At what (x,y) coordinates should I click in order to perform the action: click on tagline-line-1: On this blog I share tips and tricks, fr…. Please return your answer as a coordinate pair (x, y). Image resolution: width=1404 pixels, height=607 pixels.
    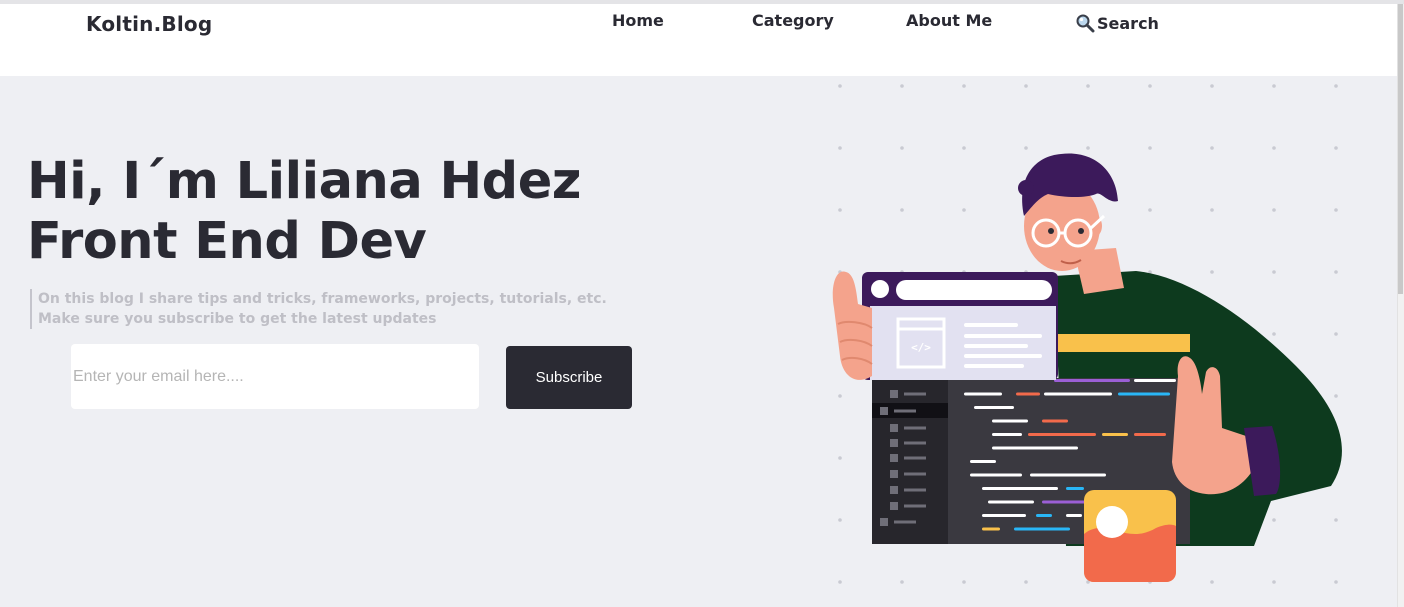
    Looking at the image, I should click on (322, 299).